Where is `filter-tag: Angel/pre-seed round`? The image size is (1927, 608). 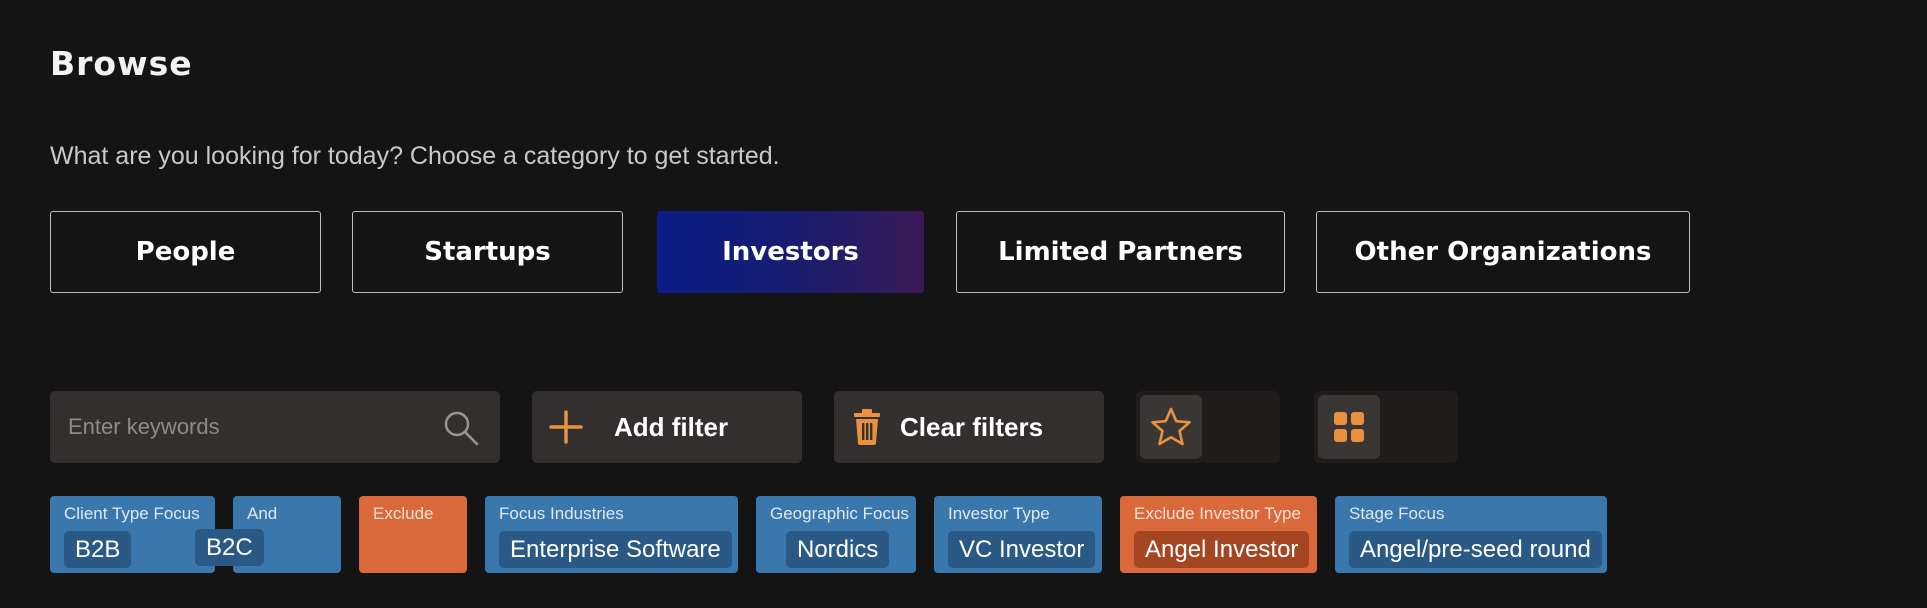
filter-tag: Angel/pre-seed round is located at coordinates (1475, 549).